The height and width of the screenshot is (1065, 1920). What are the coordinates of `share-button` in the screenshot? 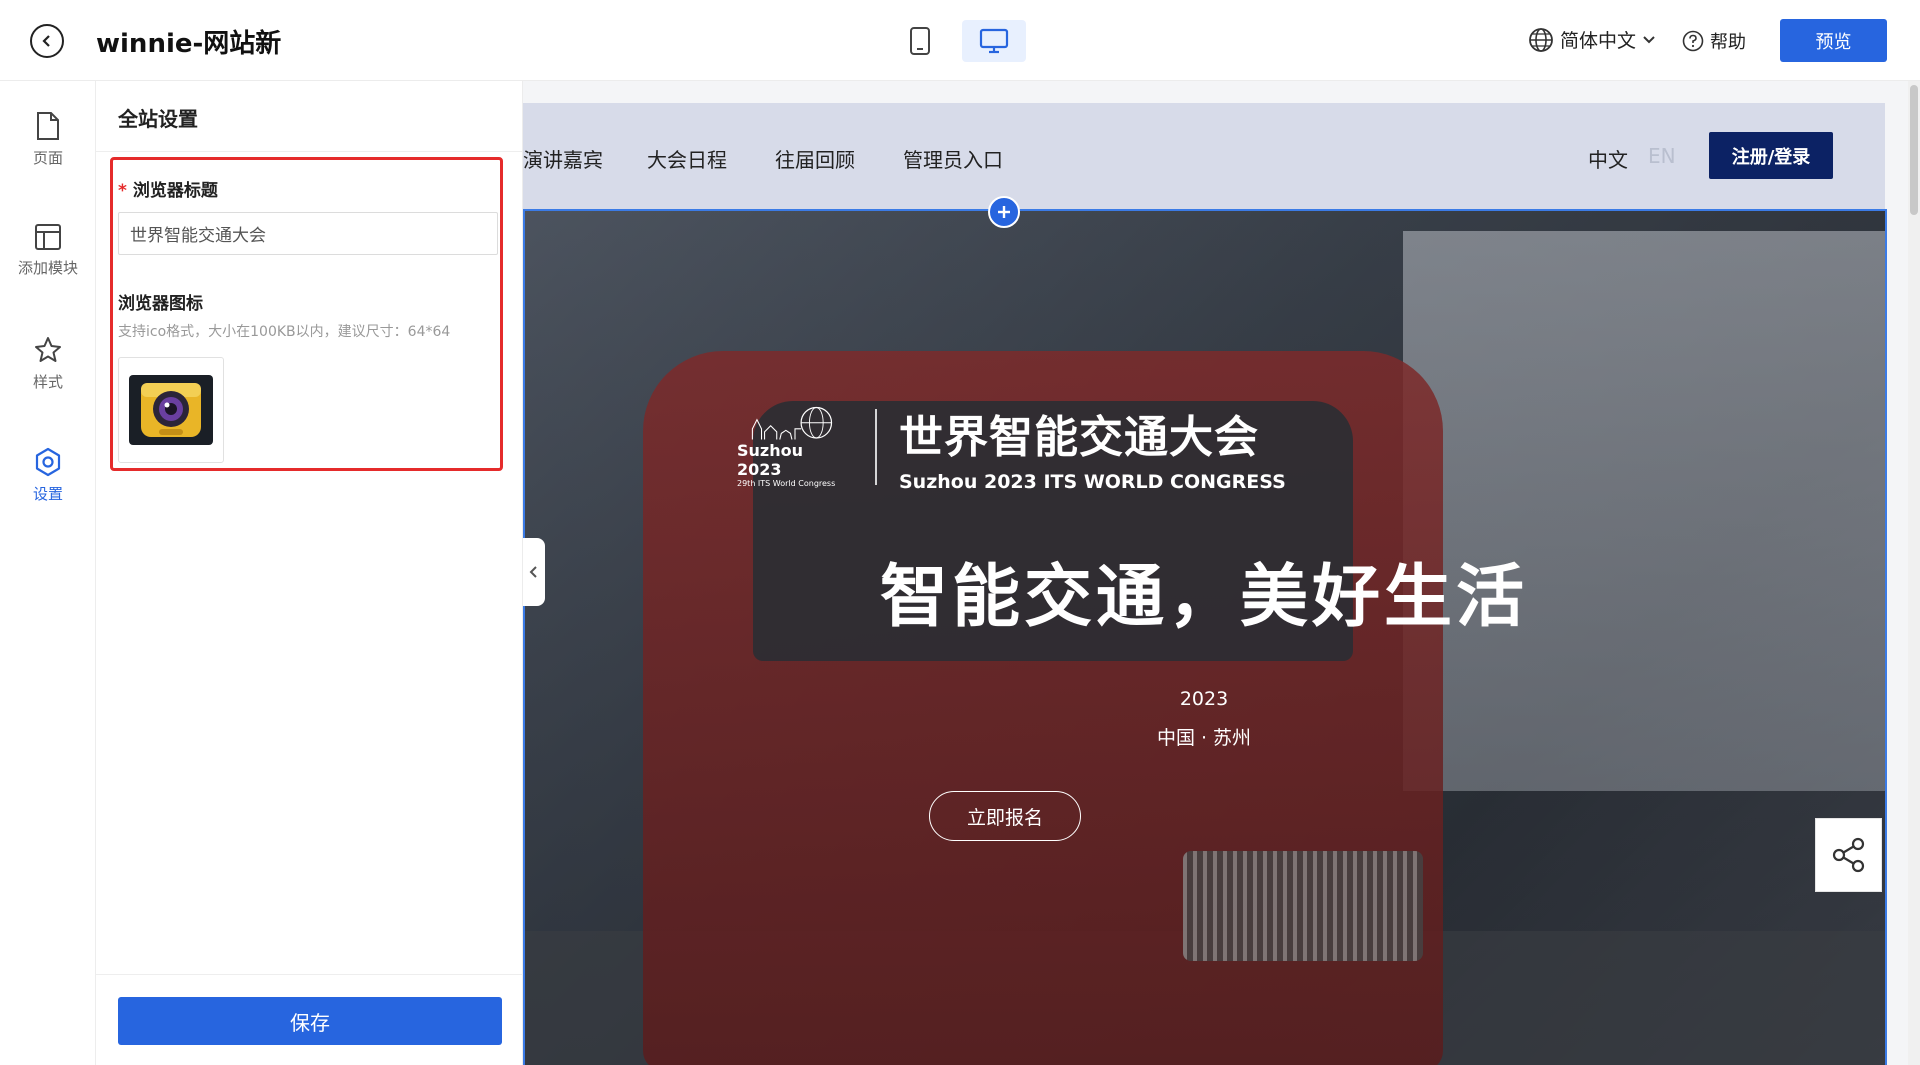 It's located at (1848, 855).